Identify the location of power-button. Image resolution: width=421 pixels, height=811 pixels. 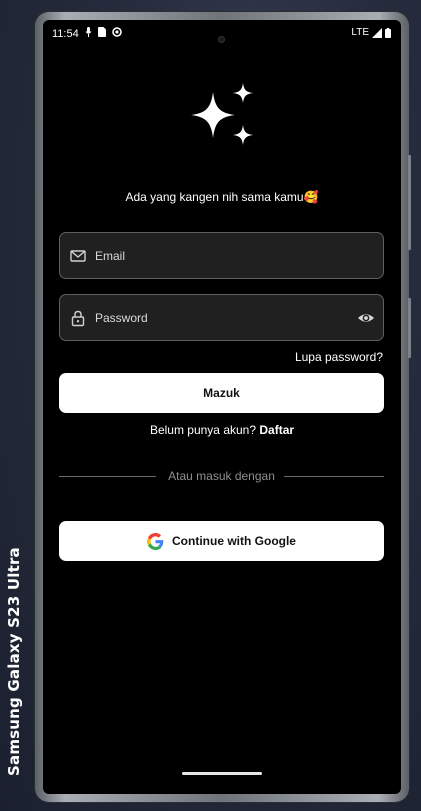
(409, 328).